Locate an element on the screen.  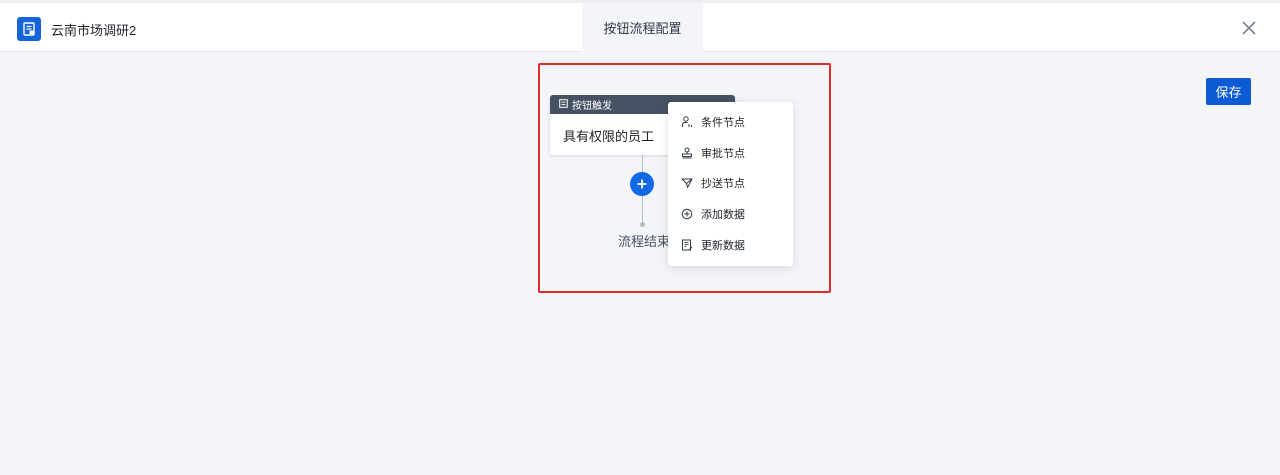
tab-label: 按钮流程配置 is located at coordinates (642, 28).